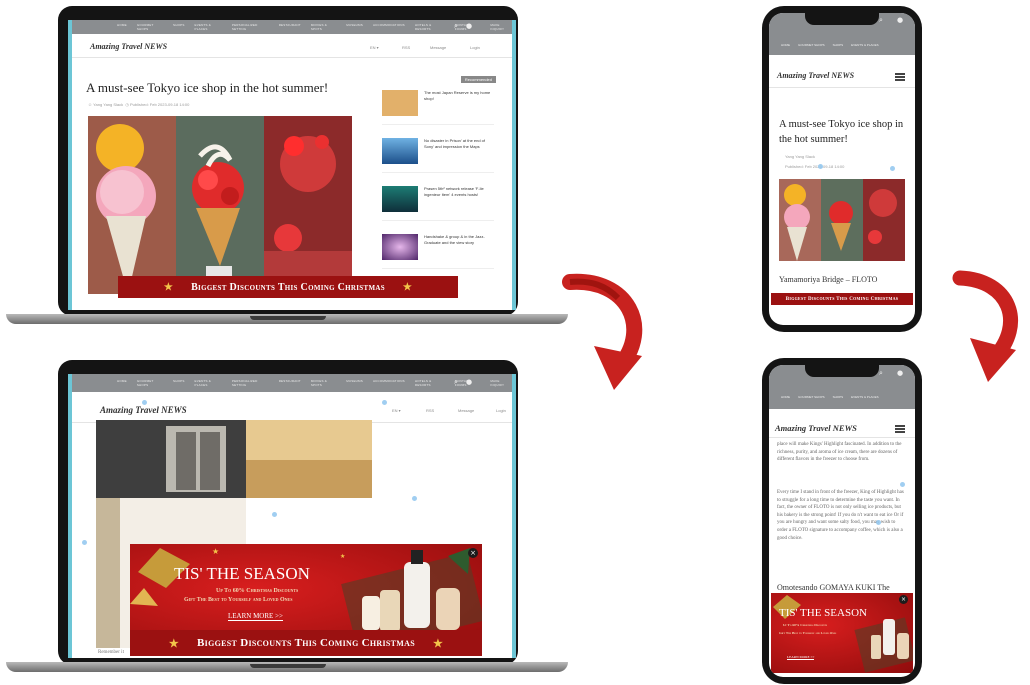 Image resolution: width=1030 pixels, height=685 pixels. I want to click on header-divider, so click(842, 87).